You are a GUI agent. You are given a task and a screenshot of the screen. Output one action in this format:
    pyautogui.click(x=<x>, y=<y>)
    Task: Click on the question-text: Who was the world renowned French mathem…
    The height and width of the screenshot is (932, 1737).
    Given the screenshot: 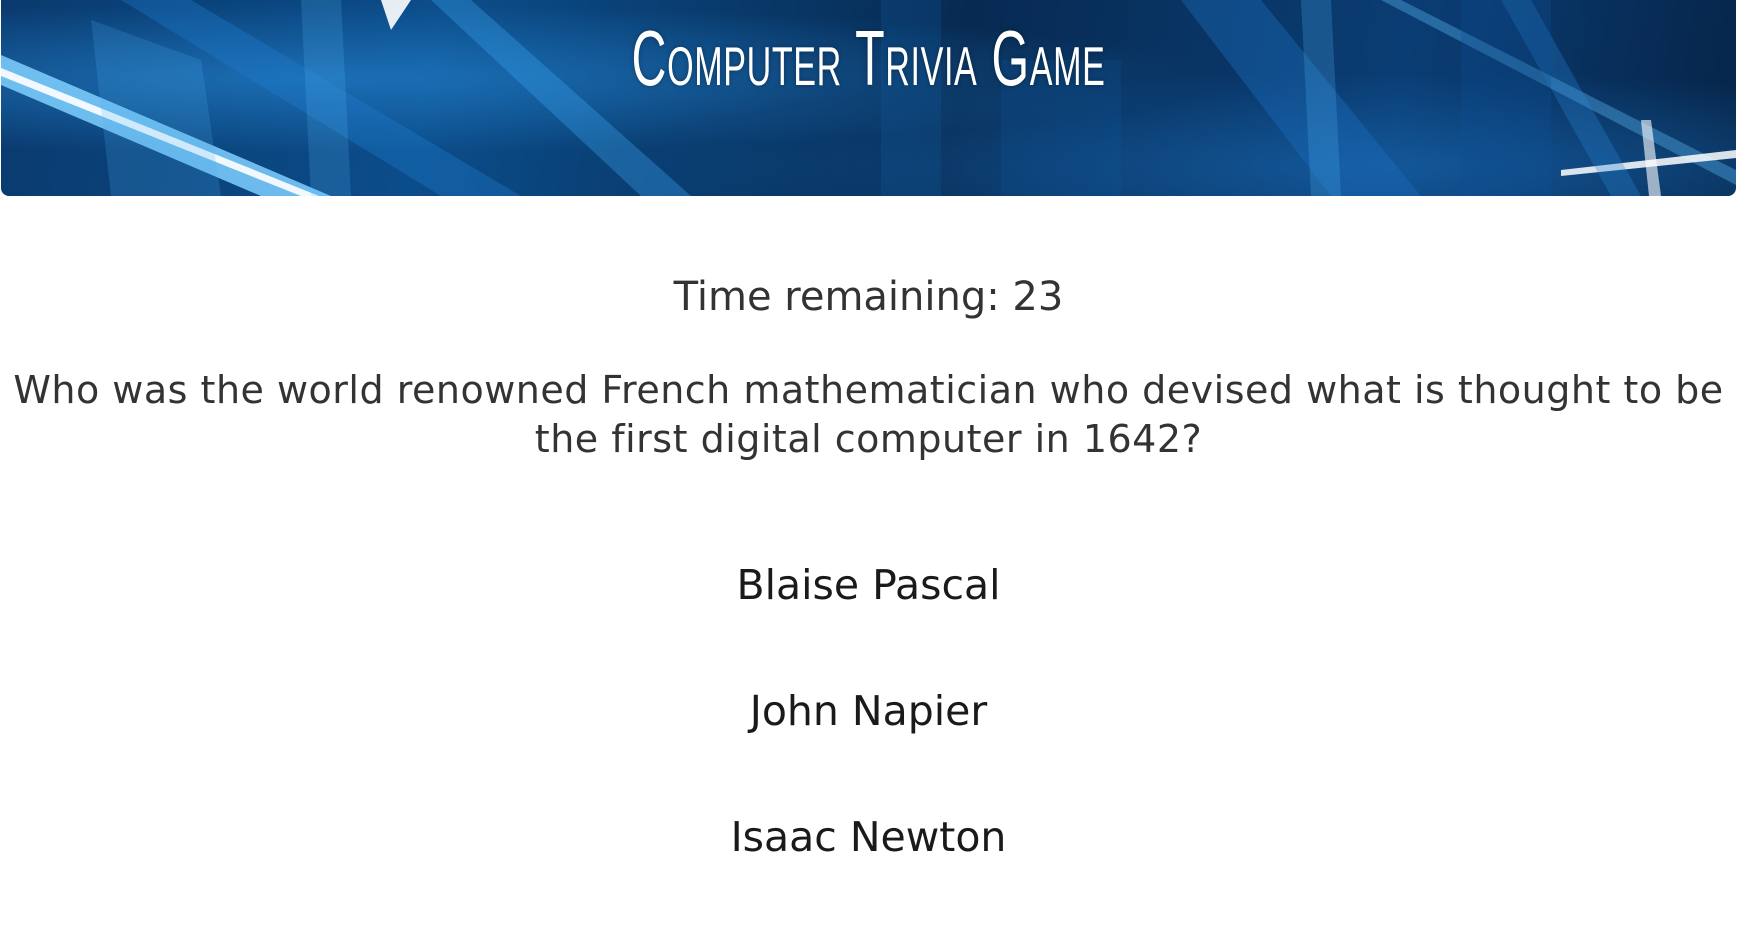 What is the action you would take?
    pyautogui.click(x=868, y=414)
    